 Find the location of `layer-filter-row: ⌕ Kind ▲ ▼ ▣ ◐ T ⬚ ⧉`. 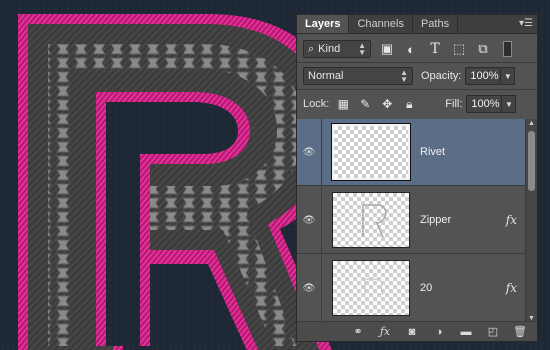

layer-filter-row: ⌕ Kind ▲ ▼ ▣ ◐ T ⬚ ⧉ is located at coordinates (417, 49).